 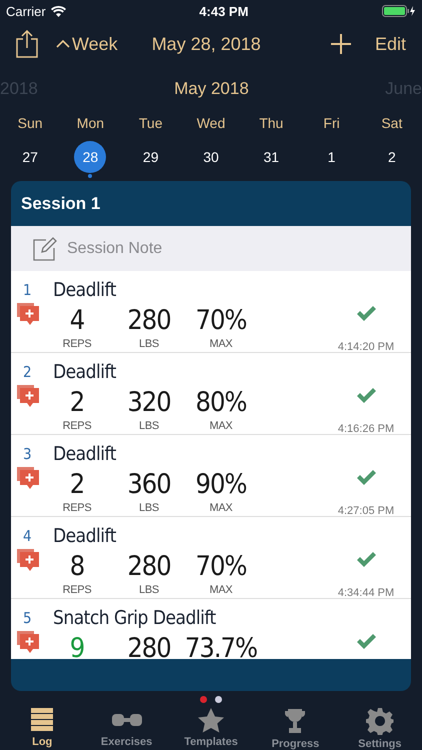 I want to click on percent-value: 73.7%, so click(x=221, y=645).